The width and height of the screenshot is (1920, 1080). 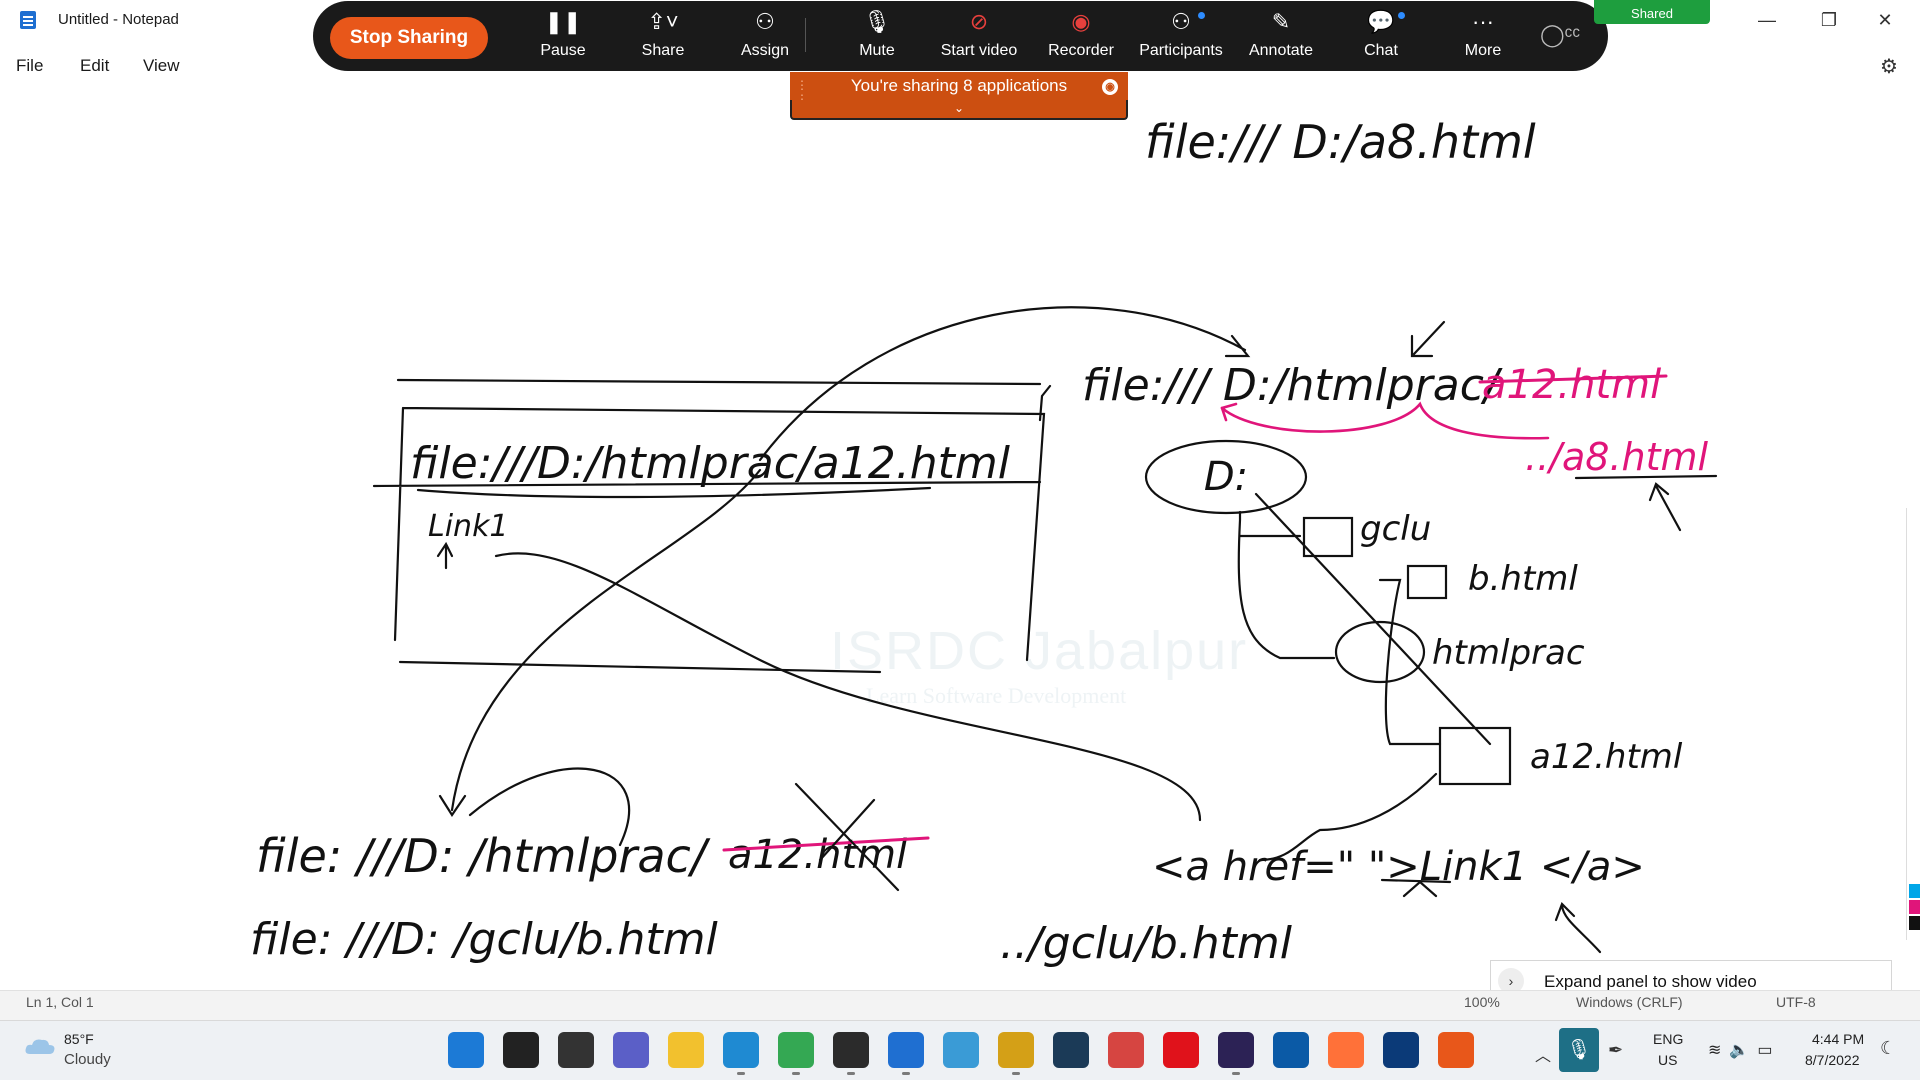 What do you see at coordinates (663, 21) in the screenshot?
I see `share-screen-icon: ⇪˅` at bounding box center [663, 21].